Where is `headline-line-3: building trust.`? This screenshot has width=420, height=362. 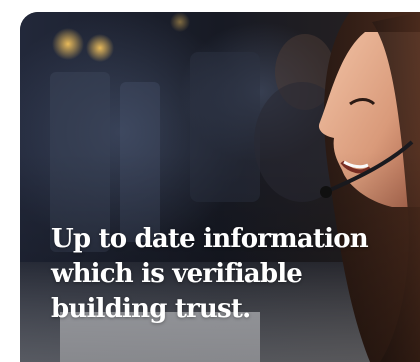
headline-line-3: building trust. is located at coordinates (151, 309).